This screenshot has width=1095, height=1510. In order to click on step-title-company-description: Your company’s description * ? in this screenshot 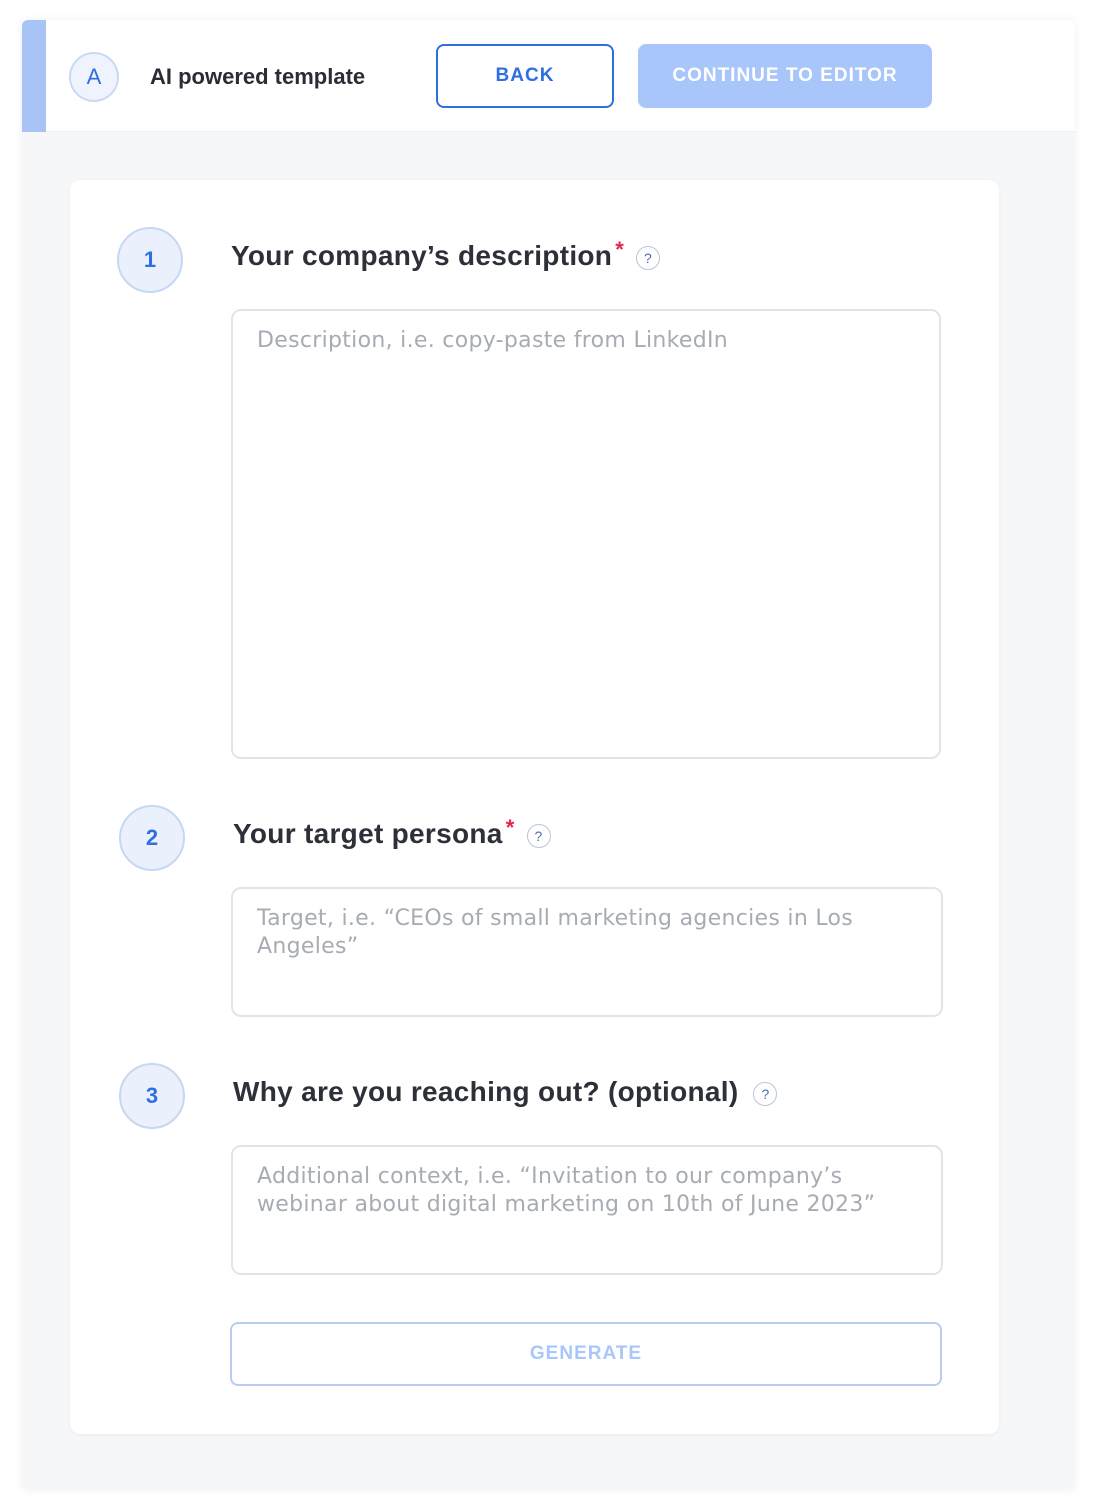, I will do `click(446, 254)`.